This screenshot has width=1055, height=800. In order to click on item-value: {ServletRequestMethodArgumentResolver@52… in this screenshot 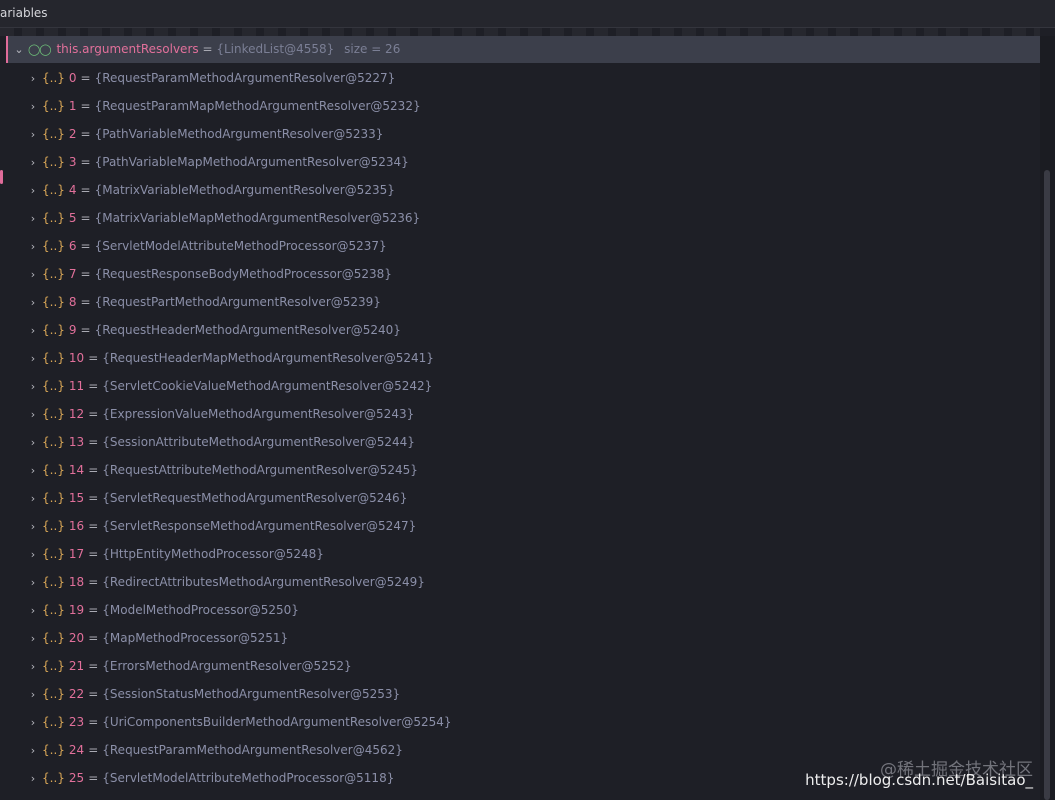, I will do `click(255, 498)`.